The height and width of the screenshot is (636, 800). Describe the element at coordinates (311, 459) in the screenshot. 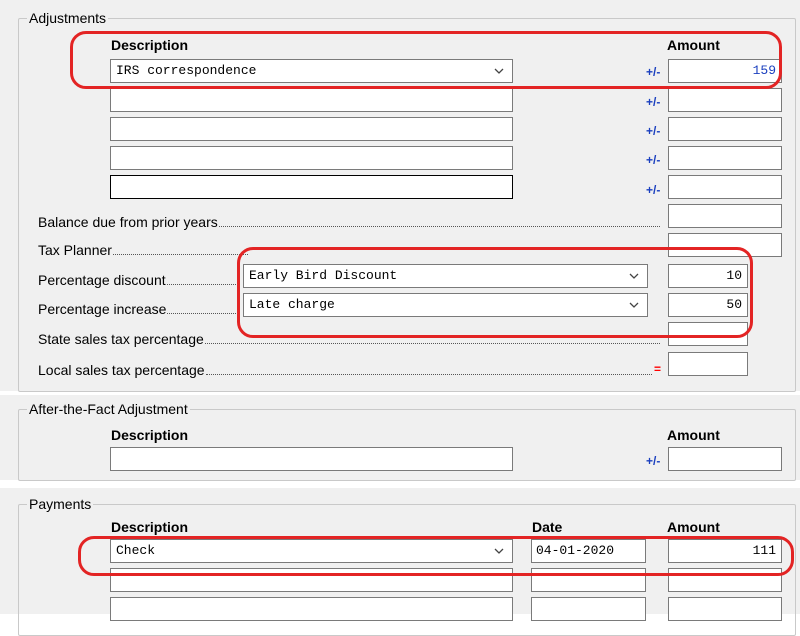

I see `after-fact-description-field` at that location.